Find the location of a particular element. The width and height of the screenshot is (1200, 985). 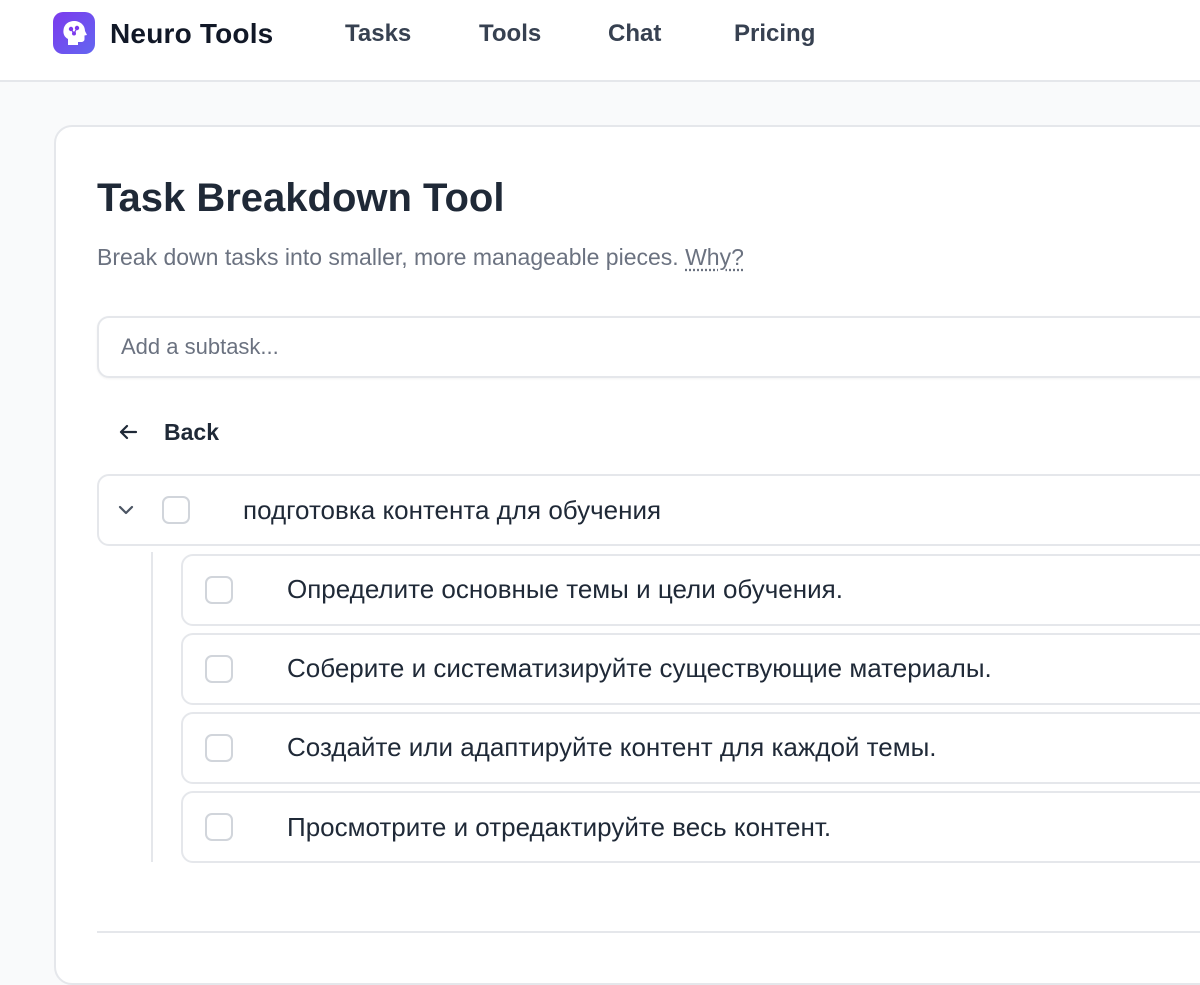

top-navigation: Neuro Tools Tasks Tools Chat Pricing is located at coordinates (600, 41).